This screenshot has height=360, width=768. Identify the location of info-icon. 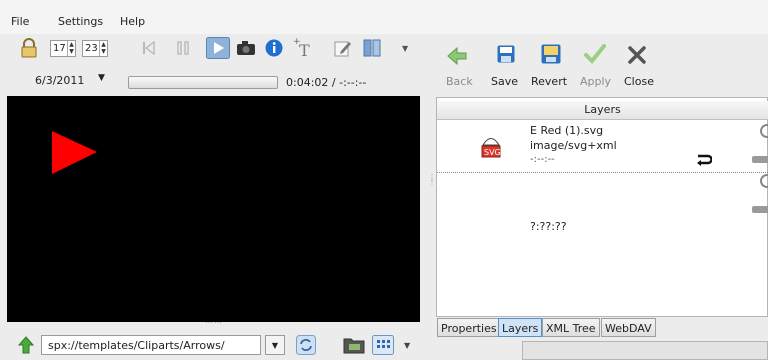
(274, 49).